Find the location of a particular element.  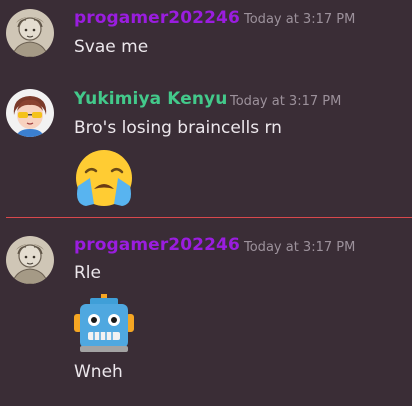

loudly-crying-face-icon is located at coordinates (104, 178).